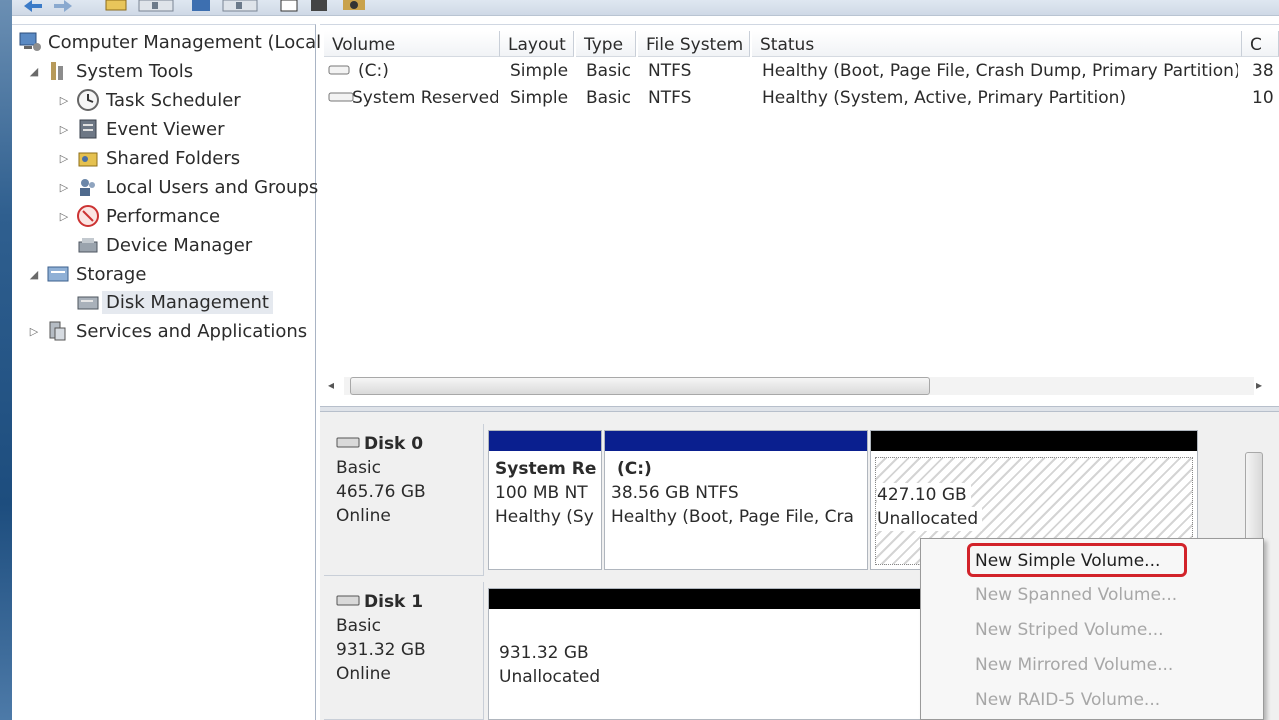  Describe the element at coordinates (694, 44) in the screenshot. I see `column-header-file-system: File System` at that location.